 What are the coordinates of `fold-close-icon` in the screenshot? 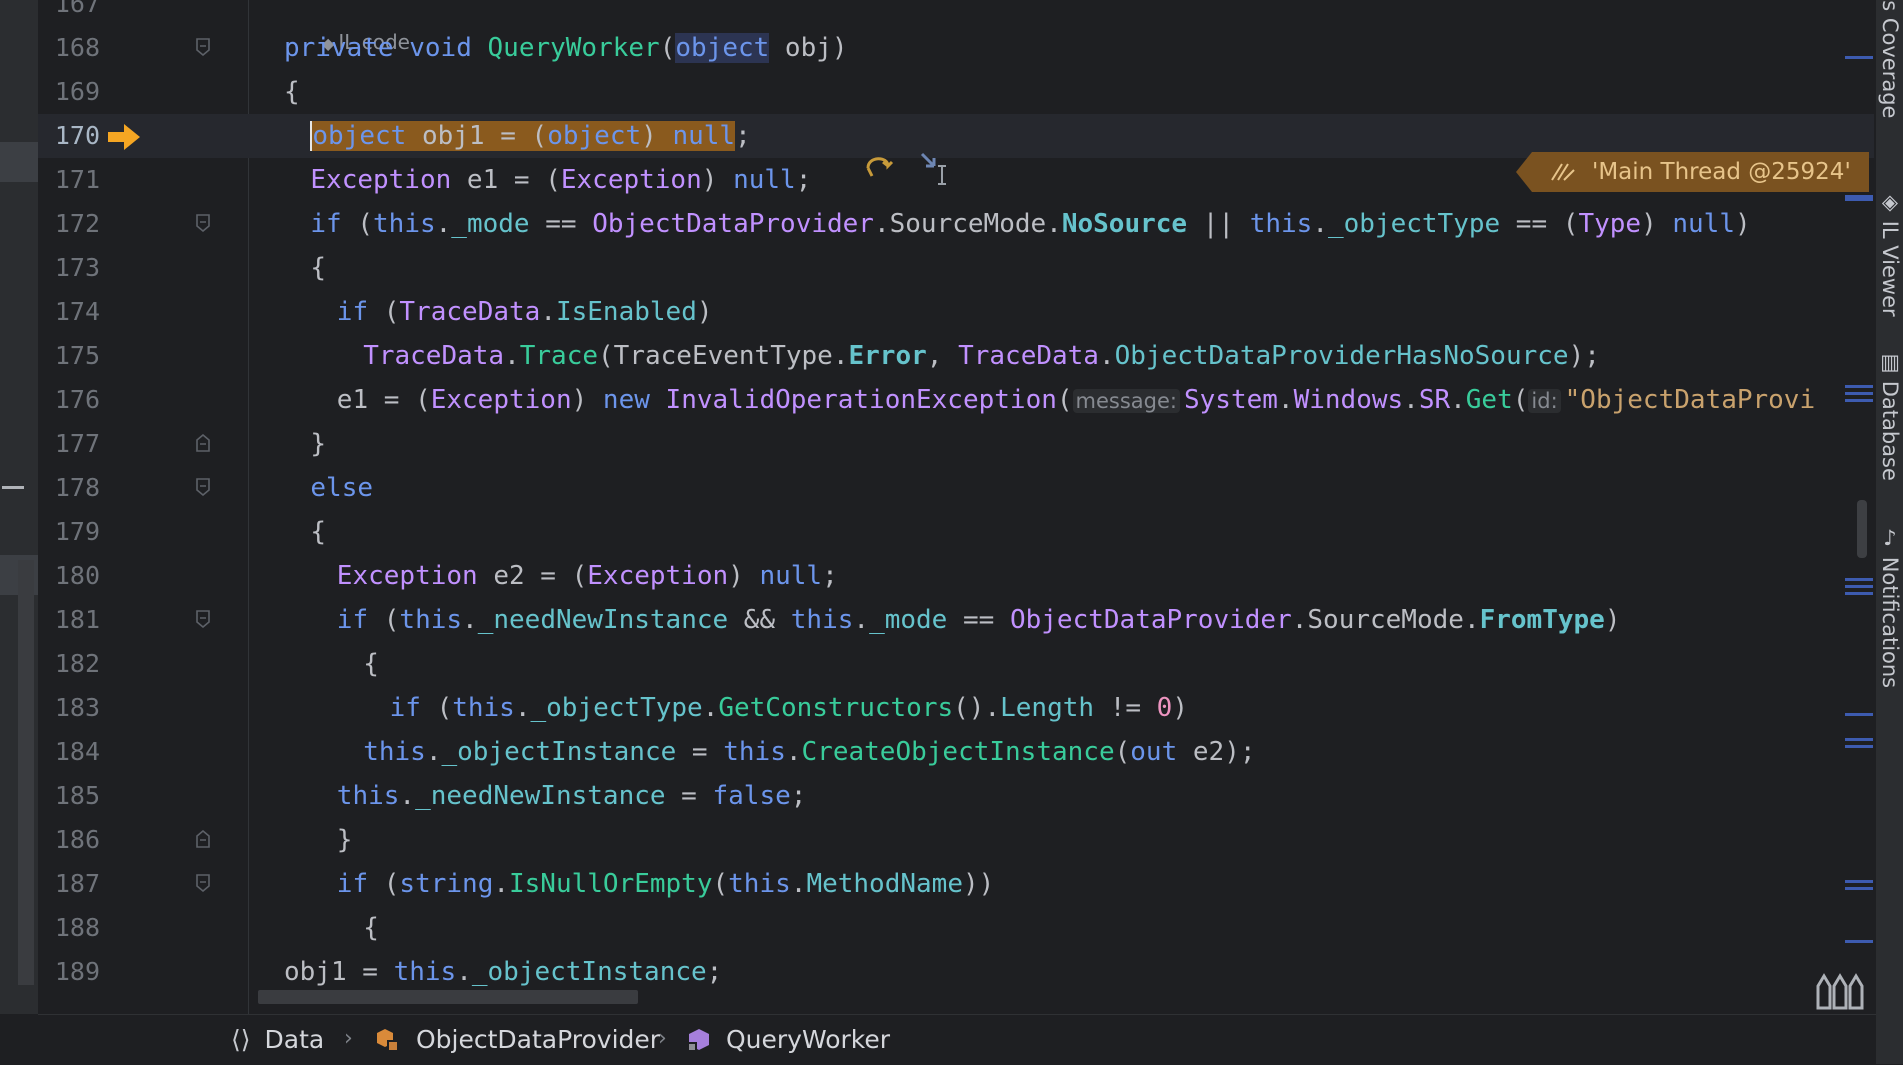 It's located at (203, 443).